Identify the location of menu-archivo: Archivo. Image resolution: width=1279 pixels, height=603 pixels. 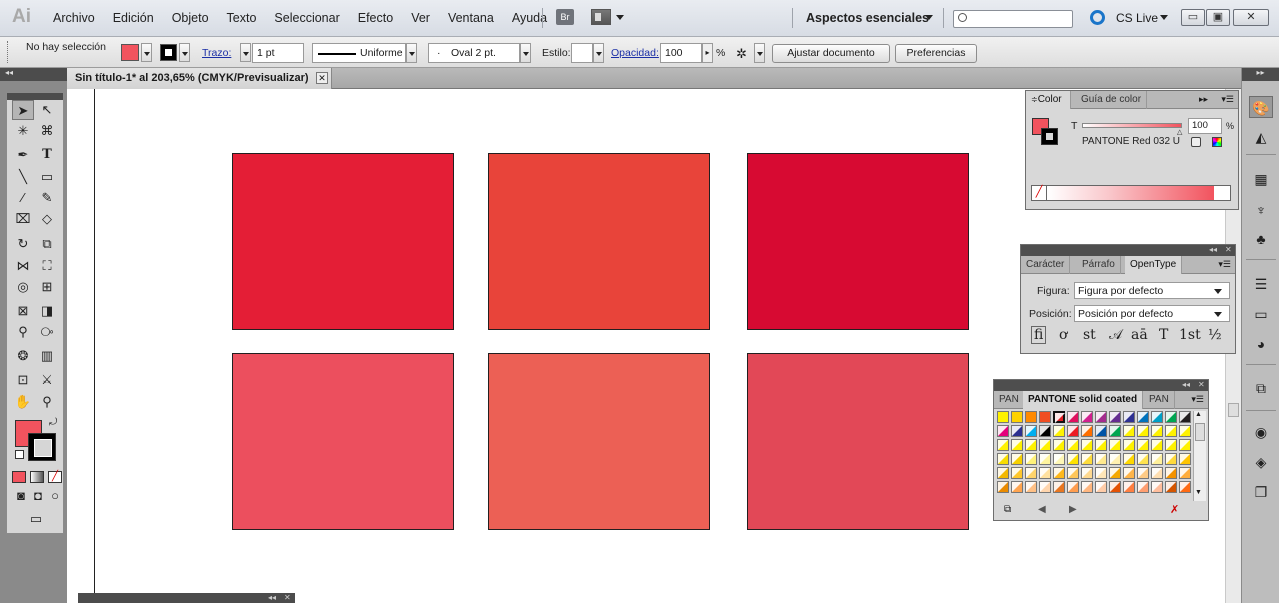
(74, 18).